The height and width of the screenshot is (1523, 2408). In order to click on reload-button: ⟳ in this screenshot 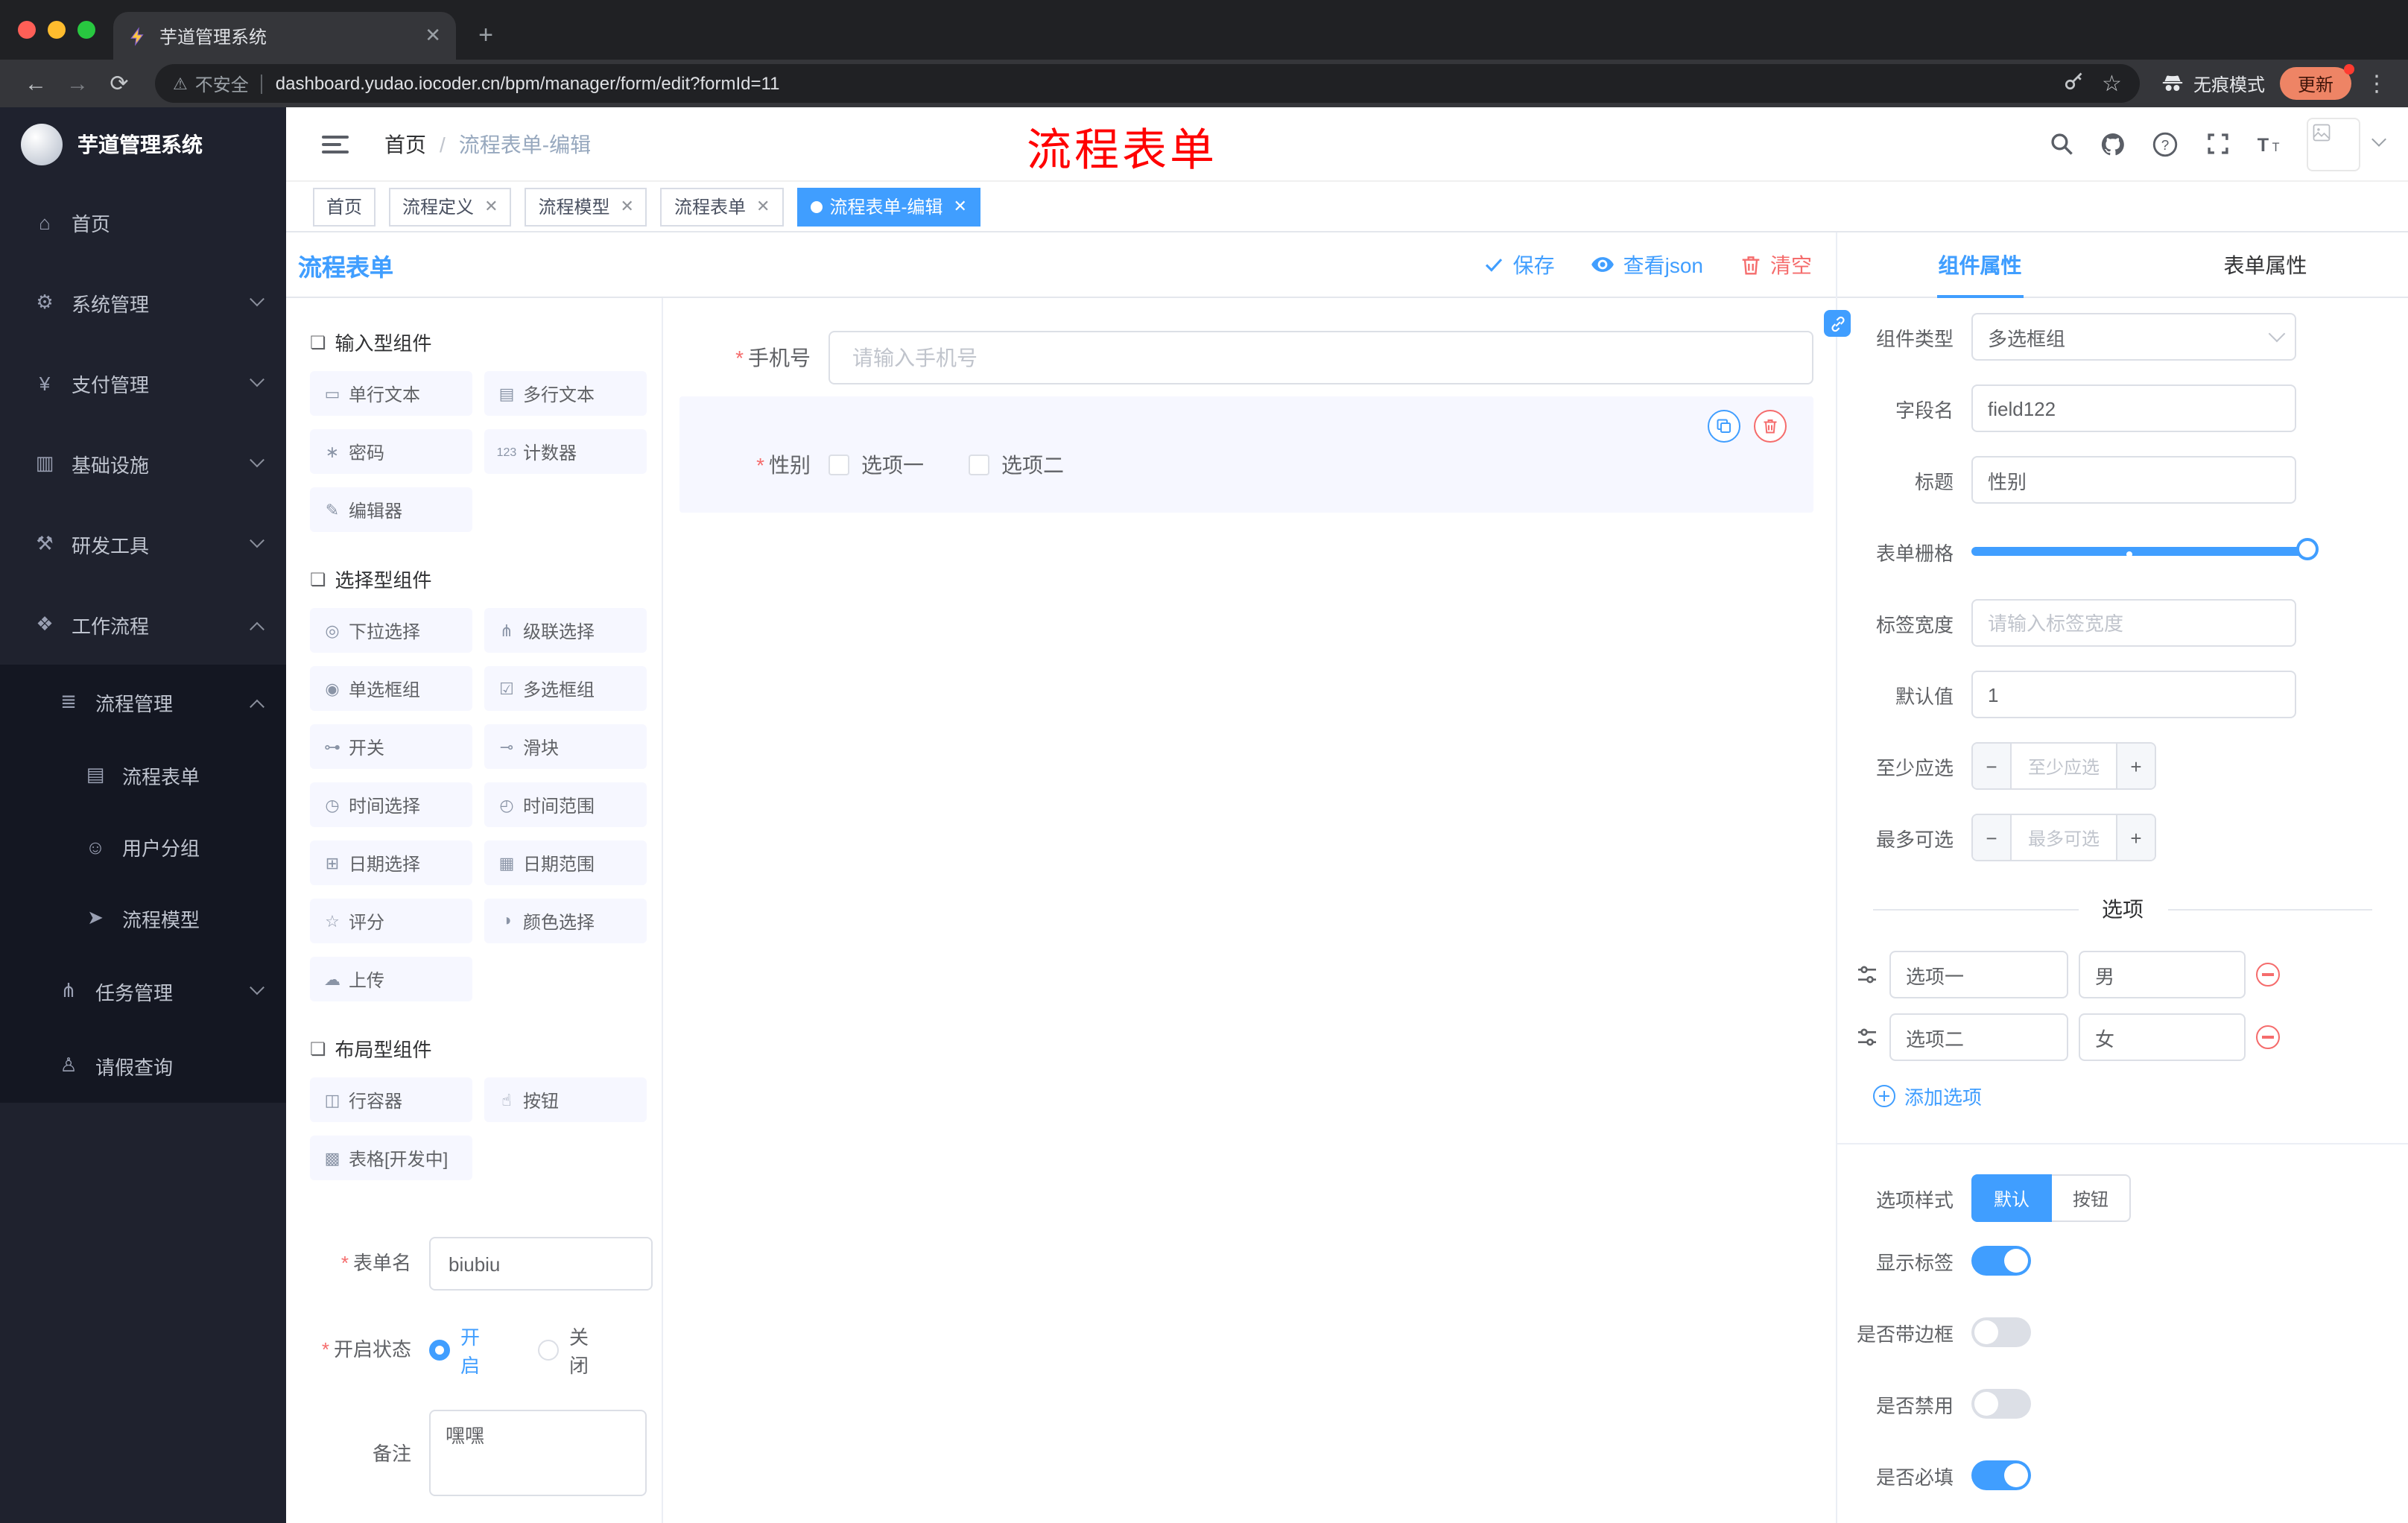, I will do `click(119, 83)`.